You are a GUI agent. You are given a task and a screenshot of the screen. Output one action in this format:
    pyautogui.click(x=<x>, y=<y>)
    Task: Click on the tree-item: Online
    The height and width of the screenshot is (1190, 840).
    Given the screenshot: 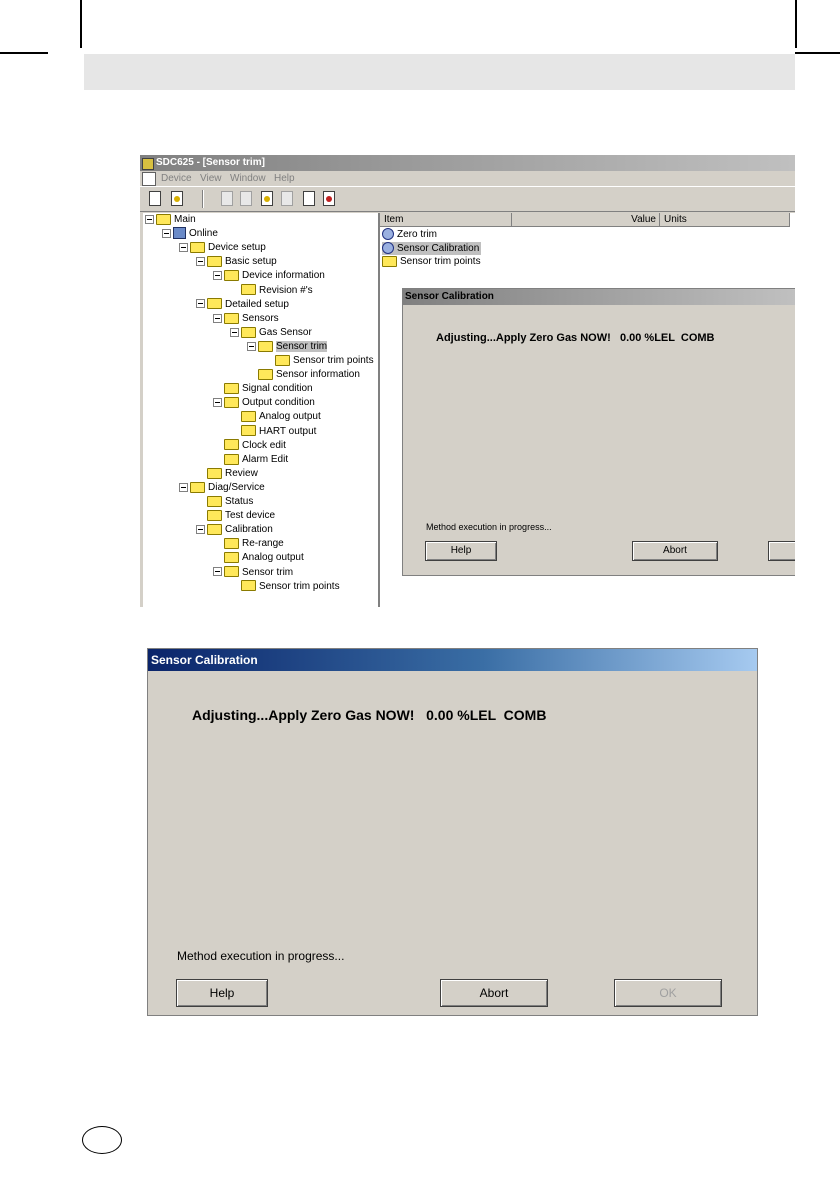 What is the action you would take?
    pyautogui.click(x=190, y=233)
    